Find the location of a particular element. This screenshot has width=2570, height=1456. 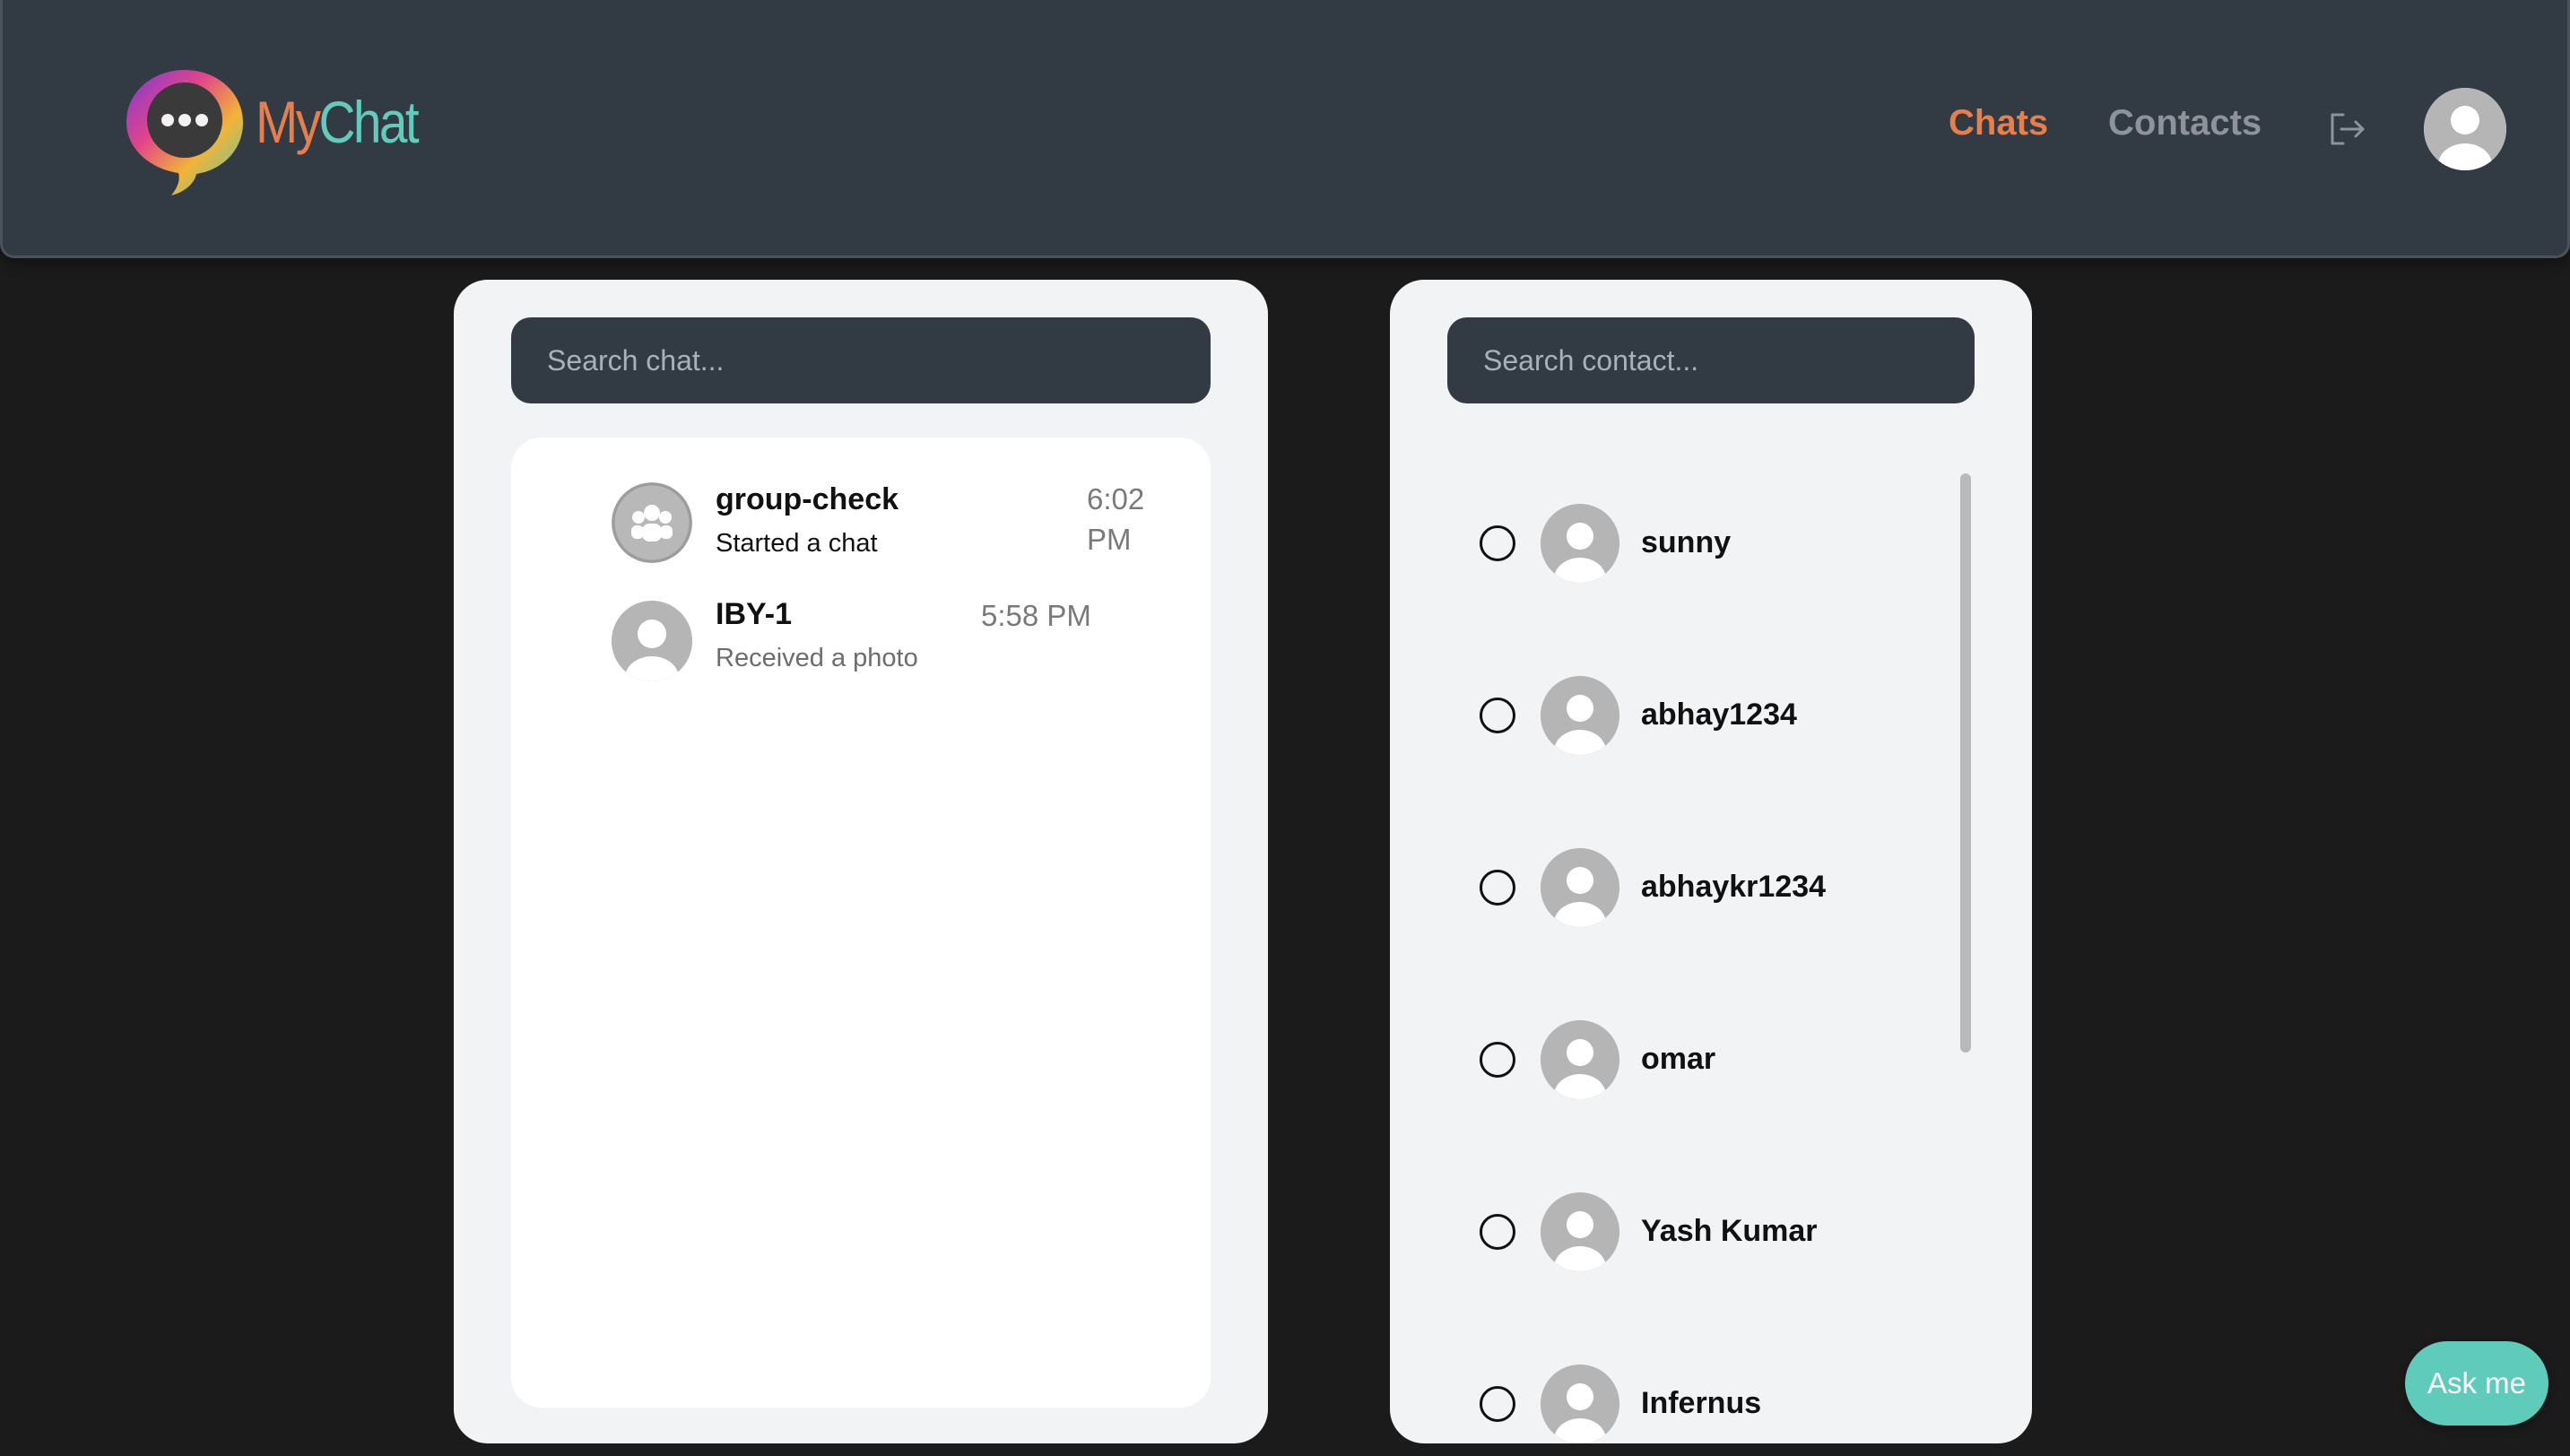

nav-chats-link: Chats is located at coordinates (1999, 123).